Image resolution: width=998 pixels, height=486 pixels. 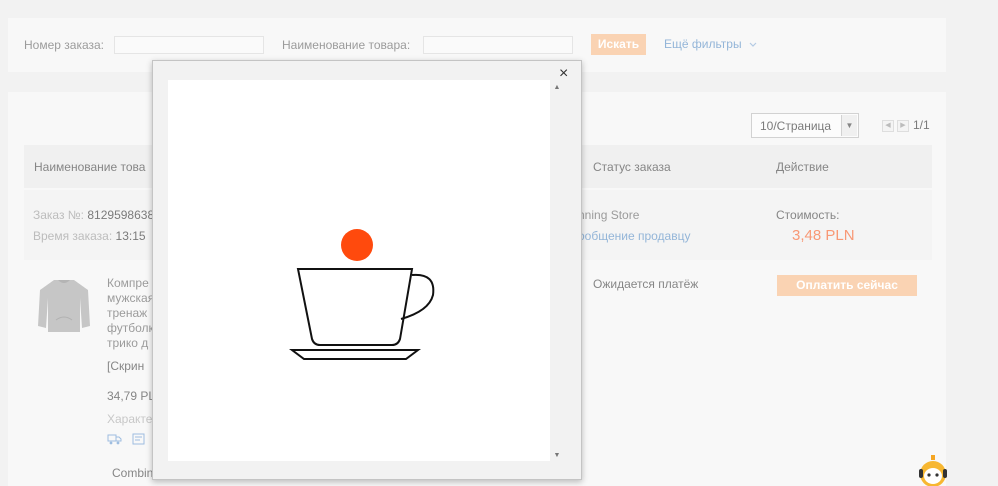 I want to click on modal-scrollbar: ▲ ▼, so click(x=557, y=270).